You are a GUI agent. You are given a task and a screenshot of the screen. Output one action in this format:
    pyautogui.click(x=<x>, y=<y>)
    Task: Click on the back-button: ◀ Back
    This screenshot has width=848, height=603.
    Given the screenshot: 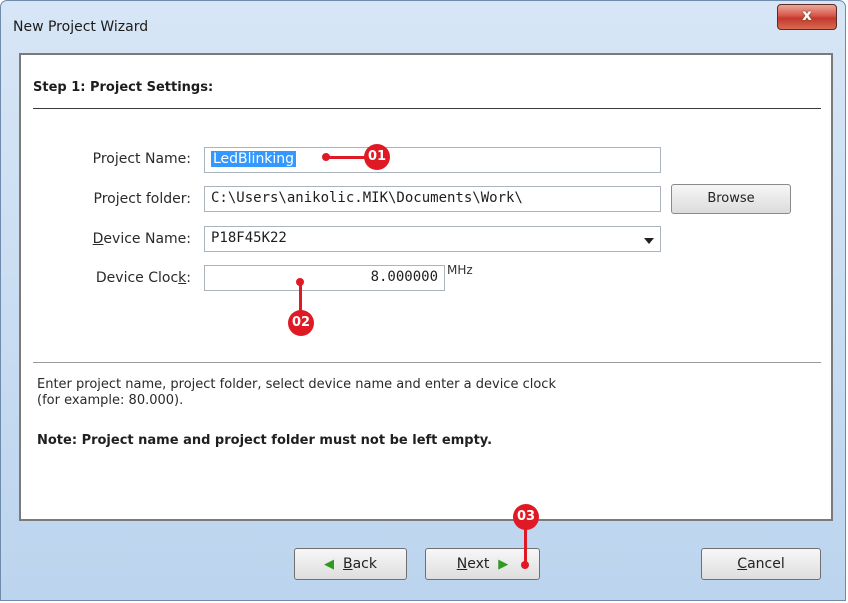 What is the action you would take?
    pyautogui.click(x=350, y=564)
    